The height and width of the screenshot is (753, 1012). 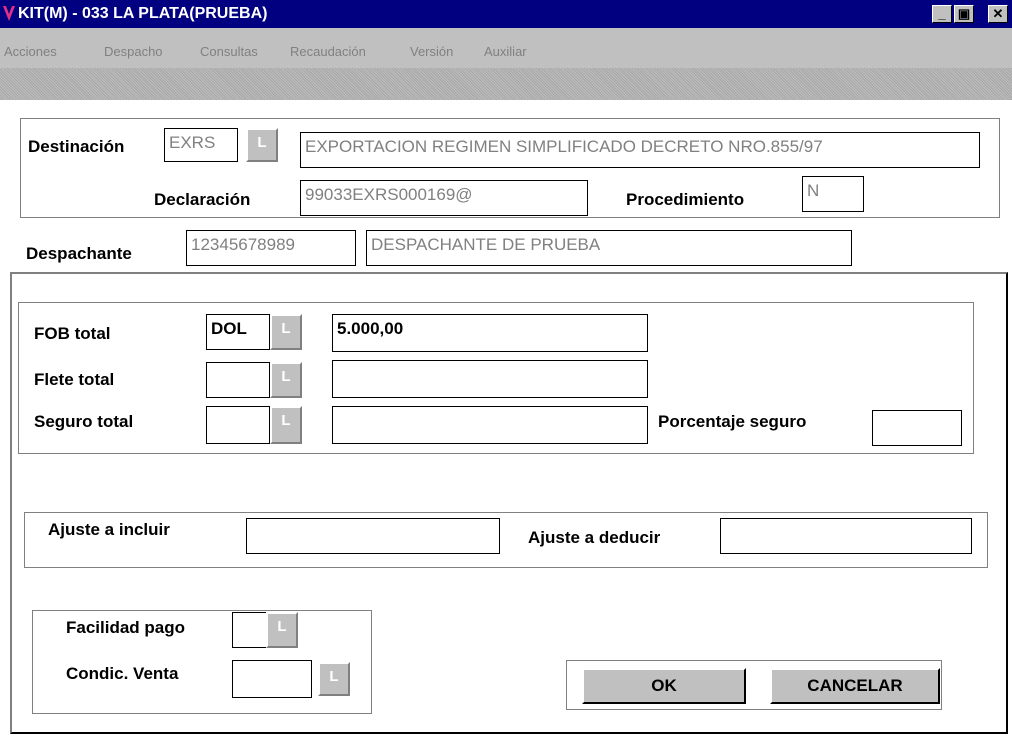 I want to click on flete-currency-lookup-button: L, so click(x=286, y=380).